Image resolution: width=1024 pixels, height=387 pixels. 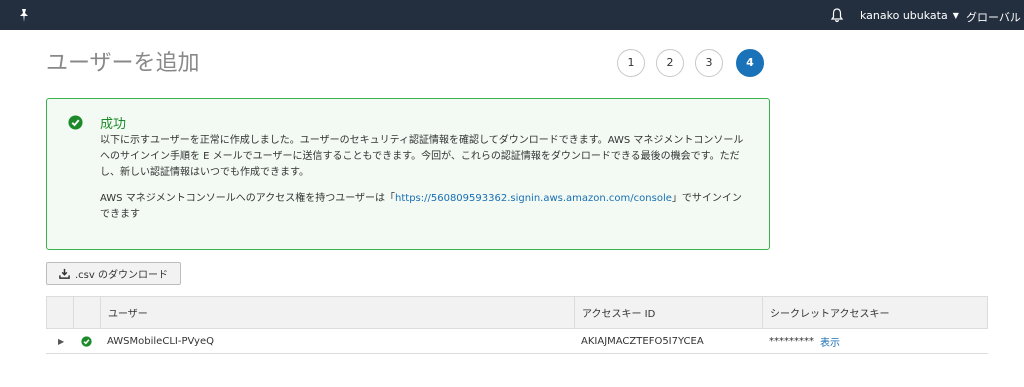 I want to click on step-1: 1, so click(x=631, y=63).